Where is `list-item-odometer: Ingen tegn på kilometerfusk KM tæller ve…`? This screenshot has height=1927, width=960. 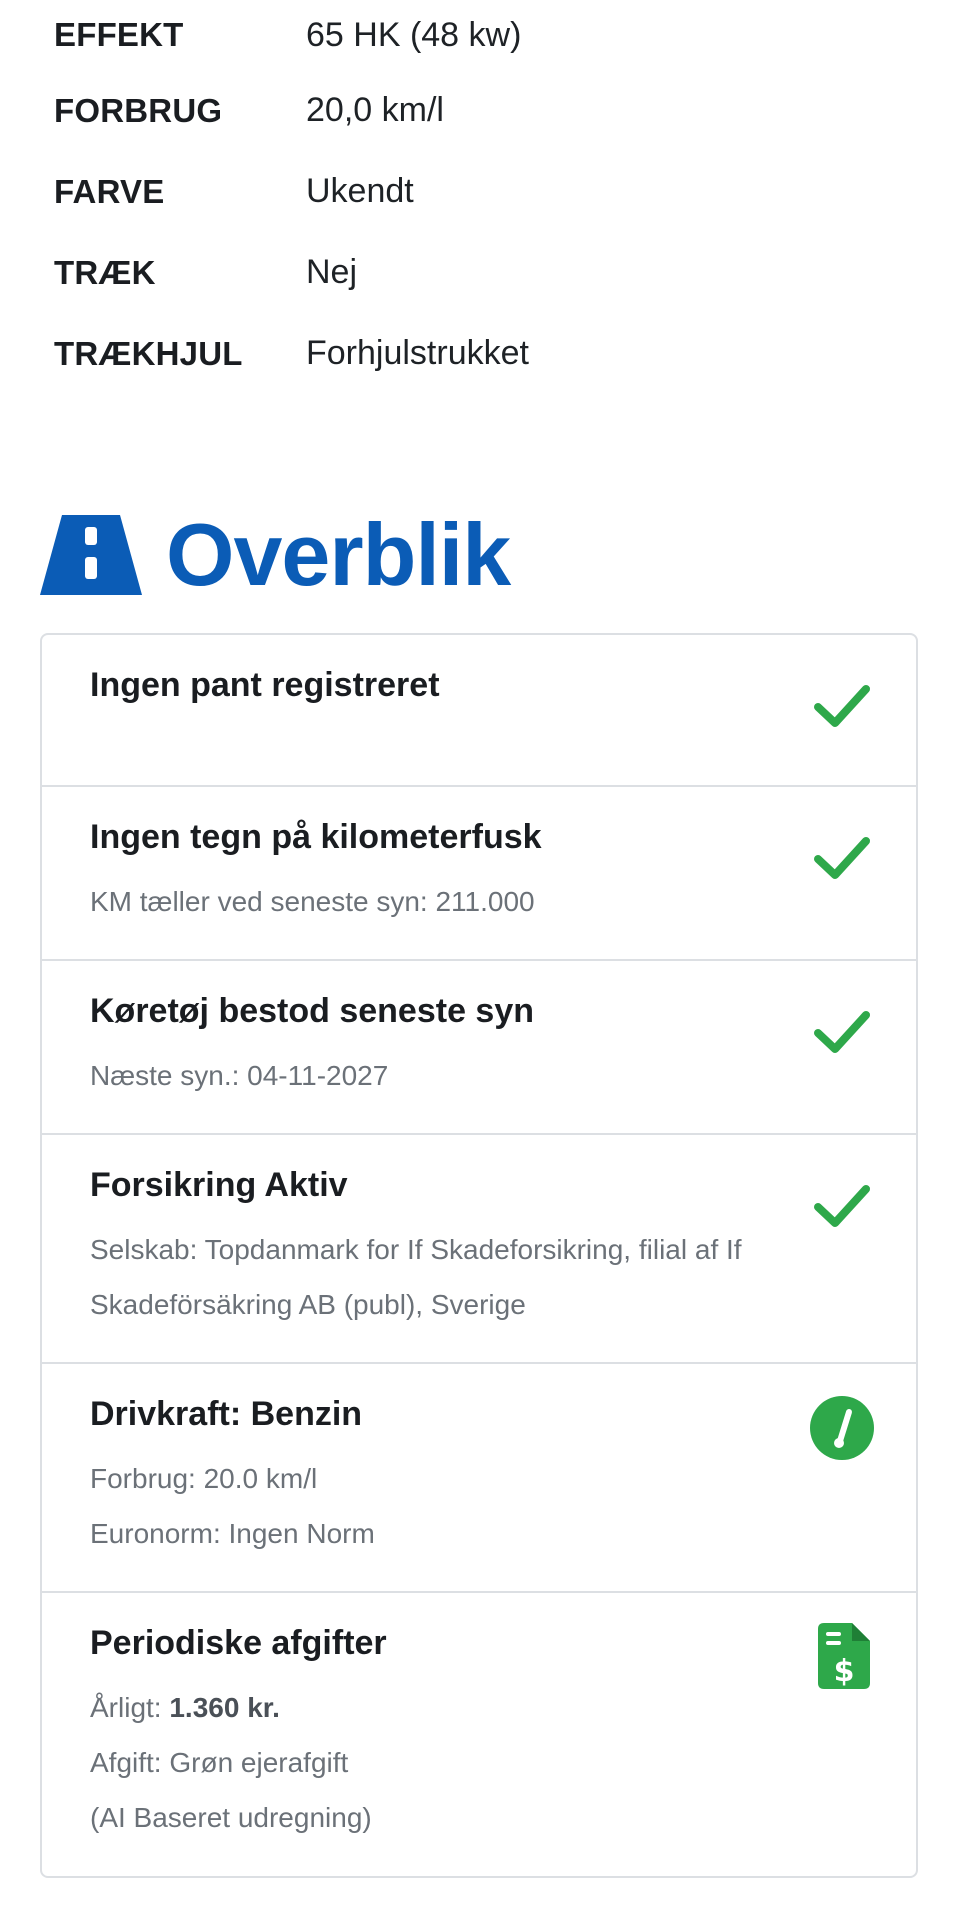
list-item-odometer: Ingen tegn på kilometerfusk KM tæller ve… is located at coordinates (479, 874).